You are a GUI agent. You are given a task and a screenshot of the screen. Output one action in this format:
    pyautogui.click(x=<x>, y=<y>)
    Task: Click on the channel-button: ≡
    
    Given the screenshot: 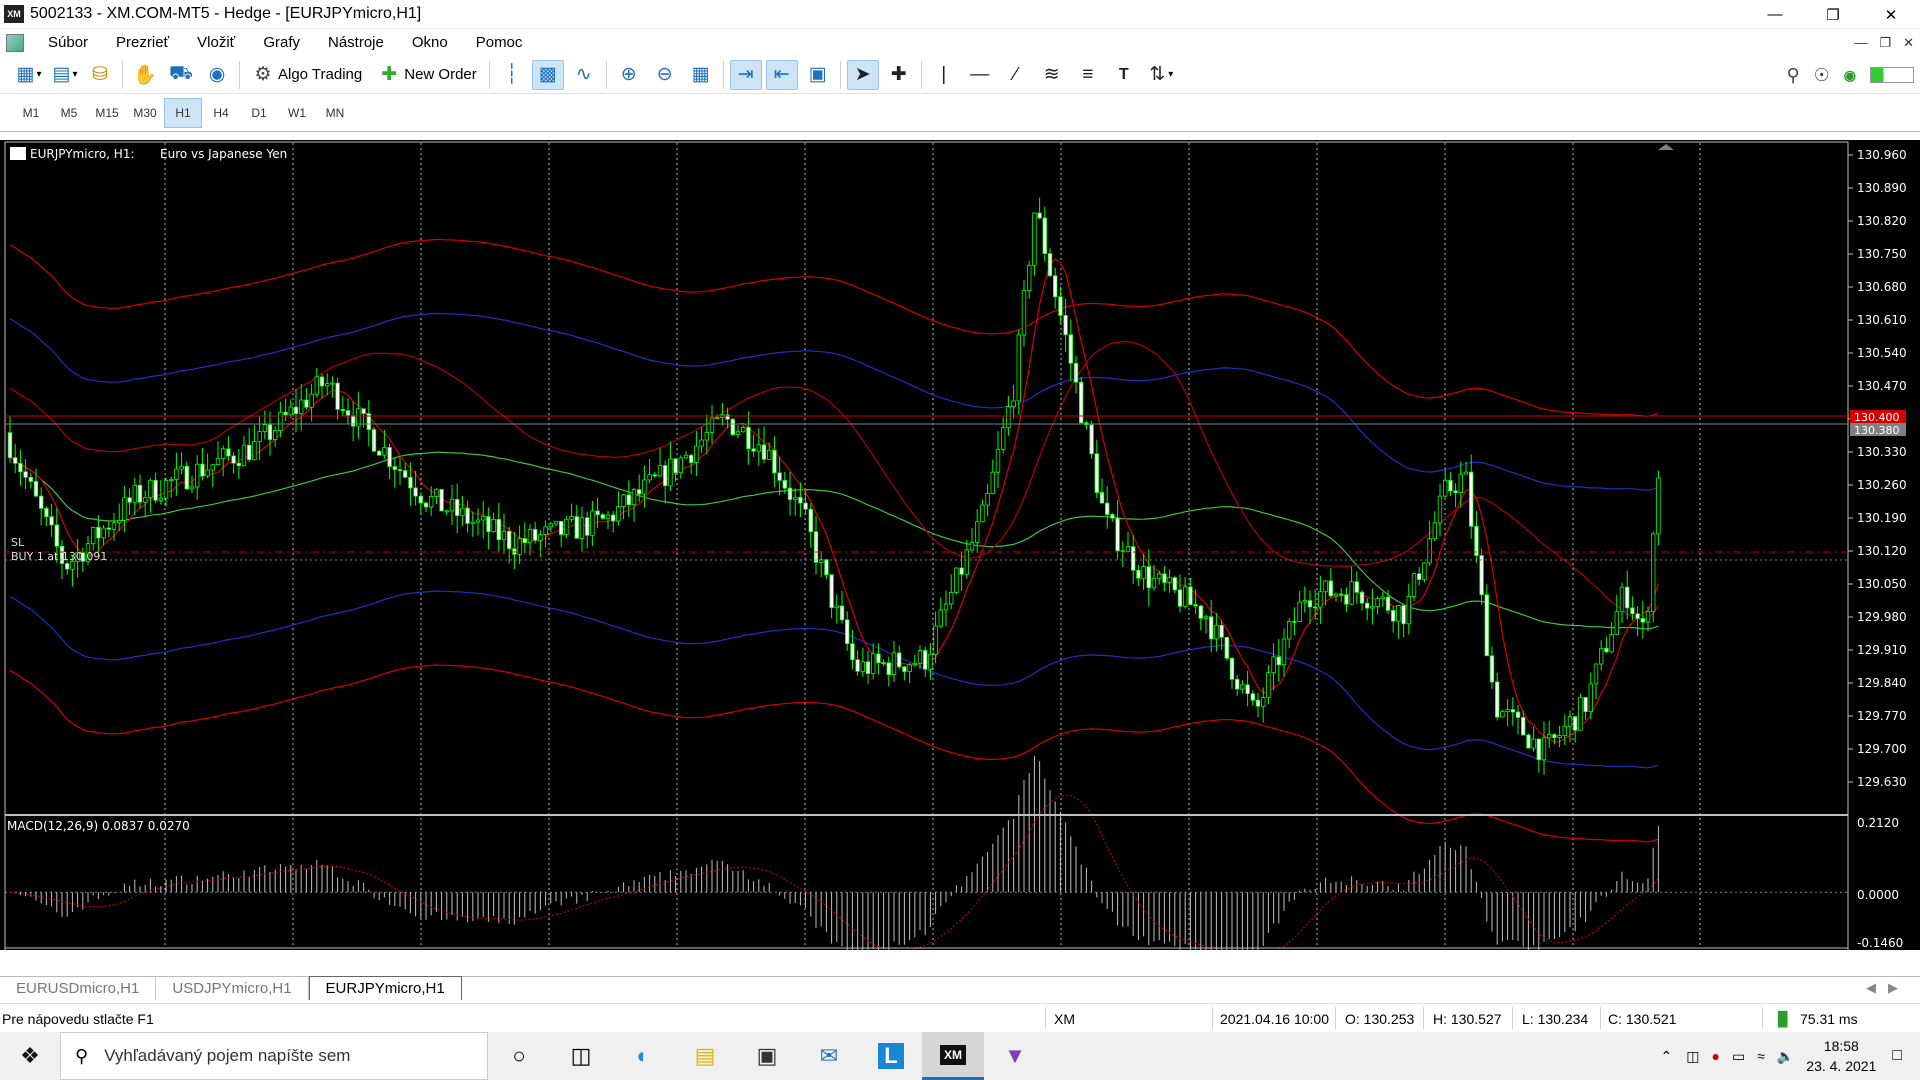 What is the action you would take?
    pyautogui.click(x=1088, y=75)
    